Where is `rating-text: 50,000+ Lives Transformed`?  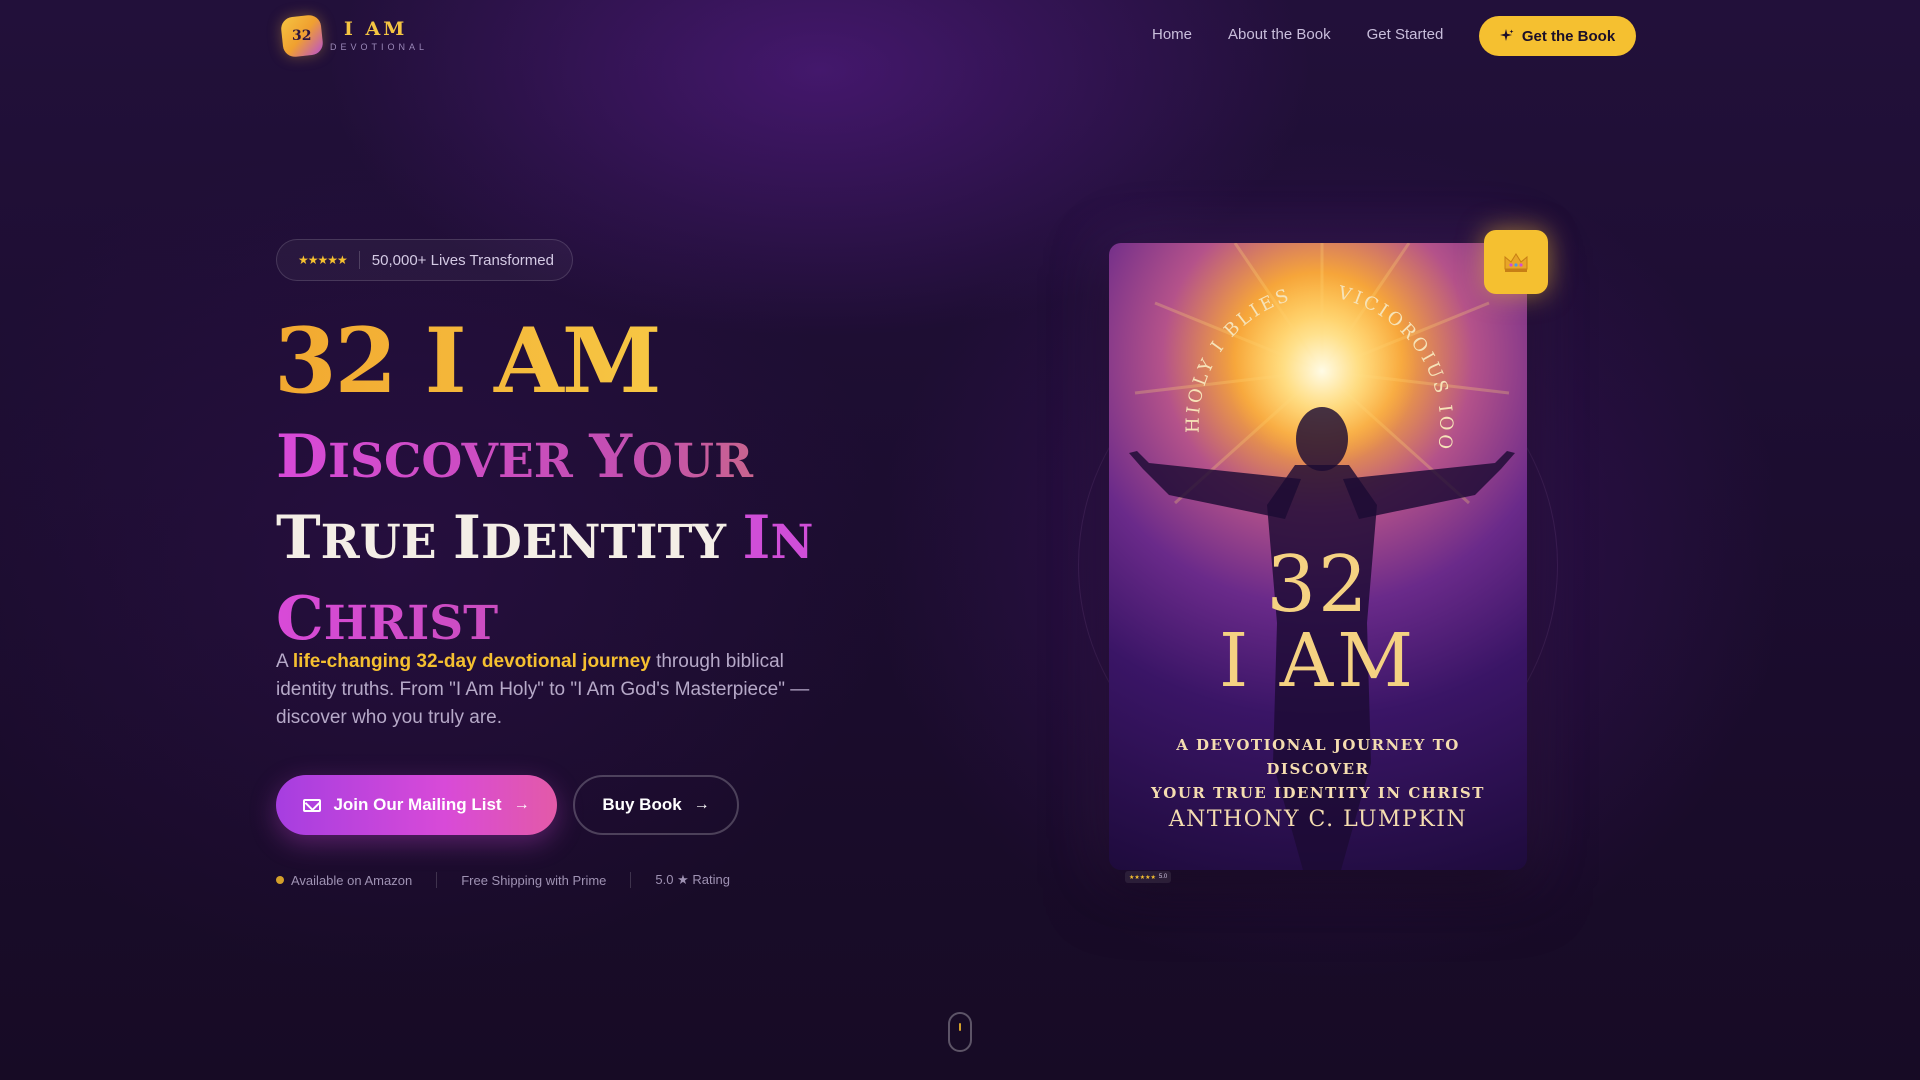 rating-text: 50,000+ Lives Transformed is located at coordinates (462, 260).